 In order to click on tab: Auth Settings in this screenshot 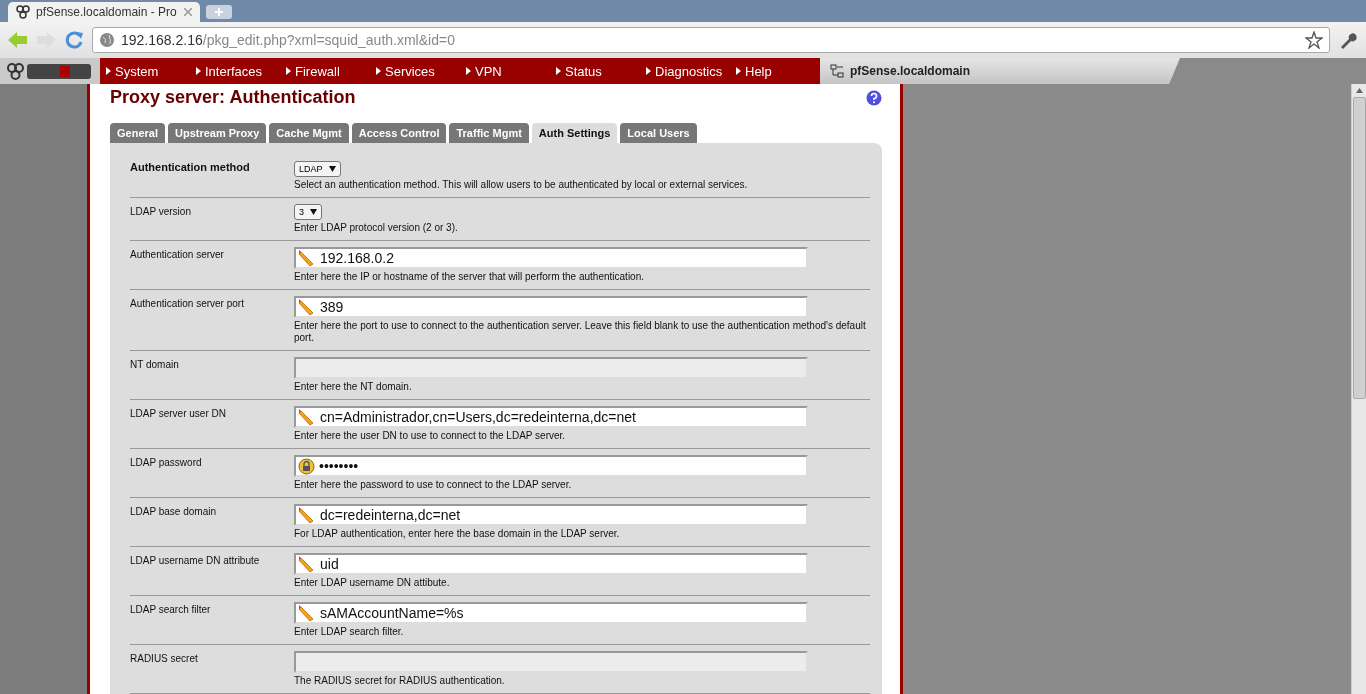, I will do `click(574, 133)`.